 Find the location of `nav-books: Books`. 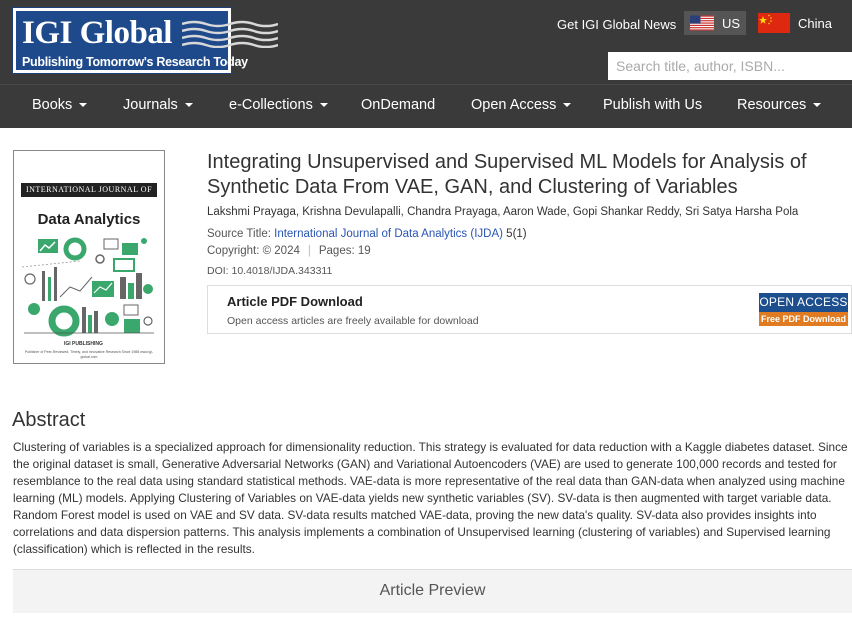

nav-books: Books is located at coordinates (60, 105).